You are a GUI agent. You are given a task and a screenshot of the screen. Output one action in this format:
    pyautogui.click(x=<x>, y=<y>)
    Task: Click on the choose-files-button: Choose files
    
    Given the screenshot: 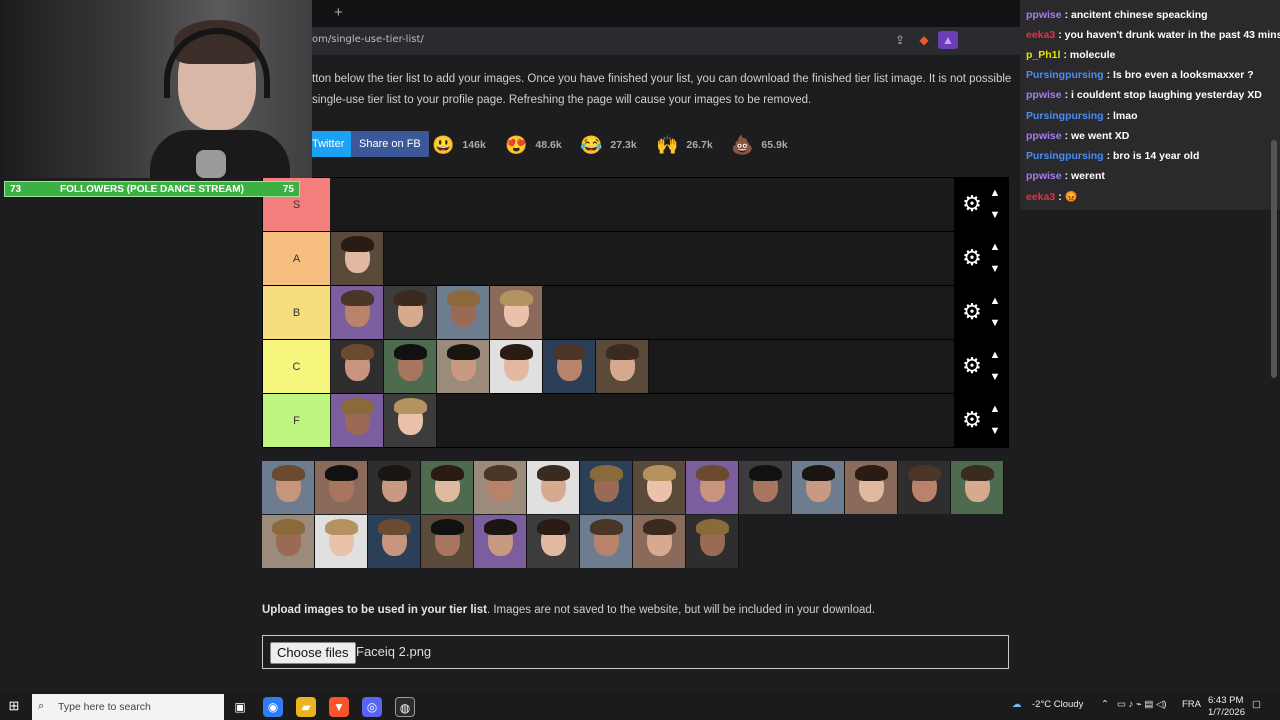 What is the action you would take?
    pyautogui.click(x=313, y=653)
    